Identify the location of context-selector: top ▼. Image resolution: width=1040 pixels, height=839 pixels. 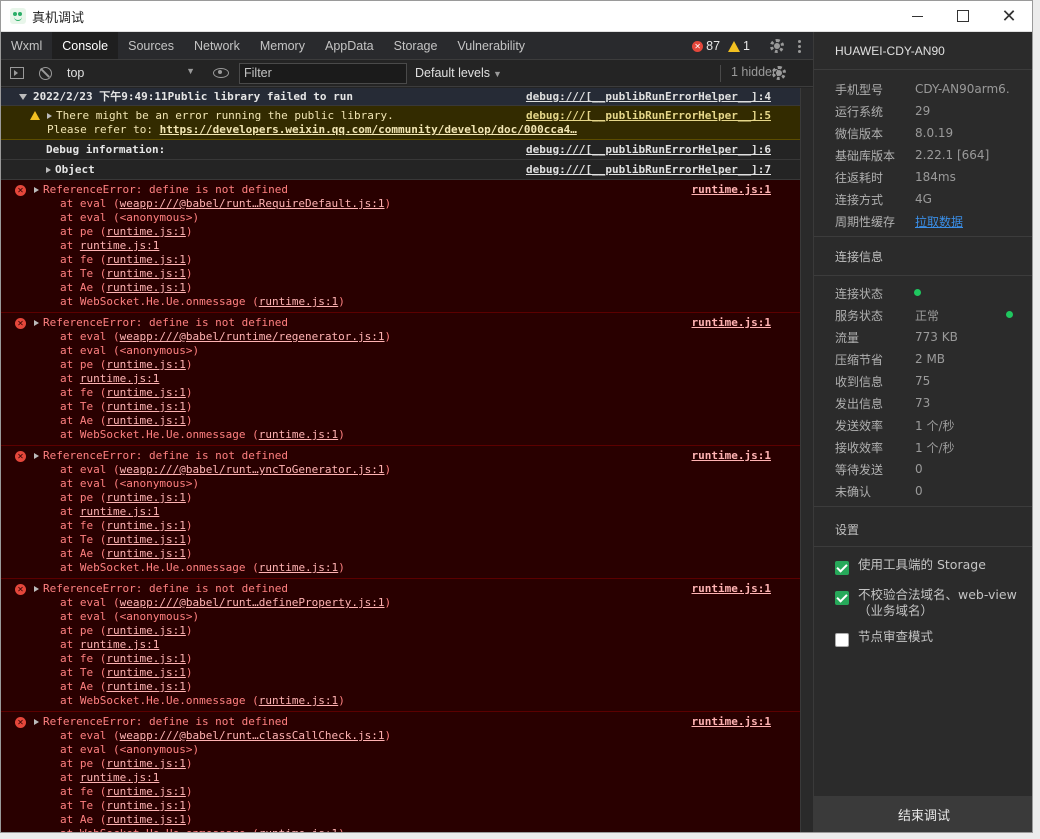
(131, 73).